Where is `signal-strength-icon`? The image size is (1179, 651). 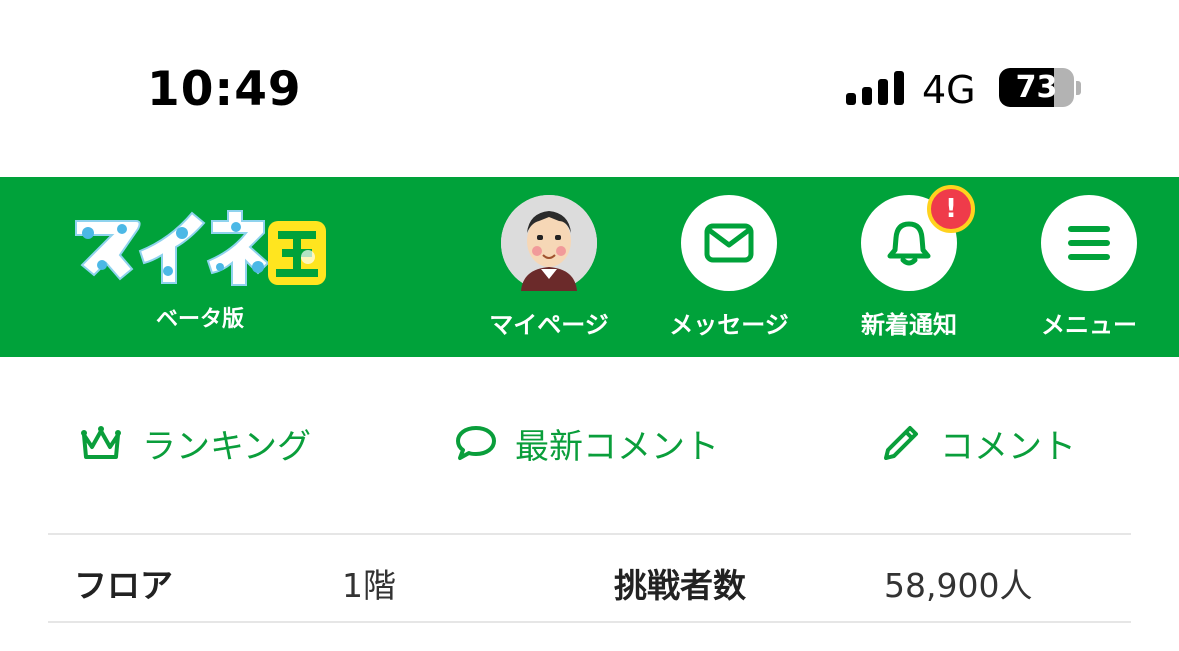
signal-strength-icon is located at coordinates (875, 88).